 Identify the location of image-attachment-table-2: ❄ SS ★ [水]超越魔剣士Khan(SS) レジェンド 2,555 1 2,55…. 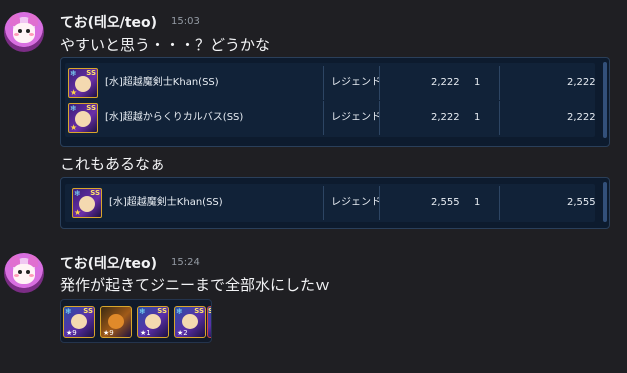
(335, 203).